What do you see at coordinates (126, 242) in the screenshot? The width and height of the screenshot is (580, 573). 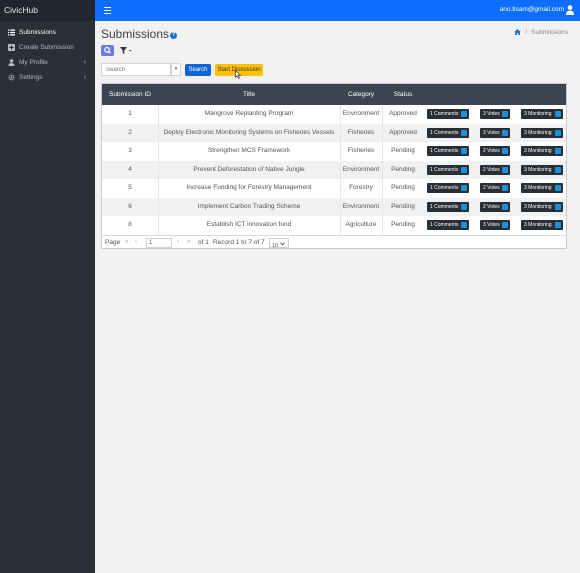 I see `first-page-button: «` at bounding box center [126, 242].